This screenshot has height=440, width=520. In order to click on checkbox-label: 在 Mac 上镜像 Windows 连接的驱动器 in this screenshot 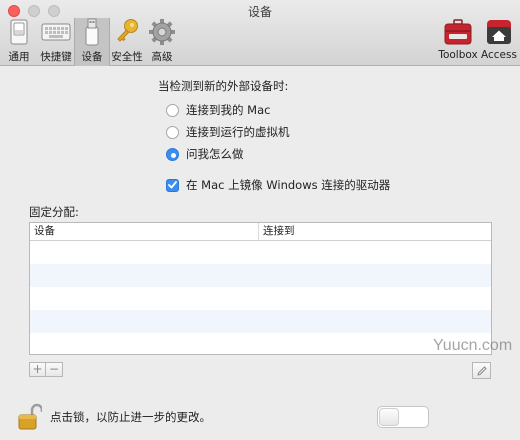, I will do `click(288, 185)`.